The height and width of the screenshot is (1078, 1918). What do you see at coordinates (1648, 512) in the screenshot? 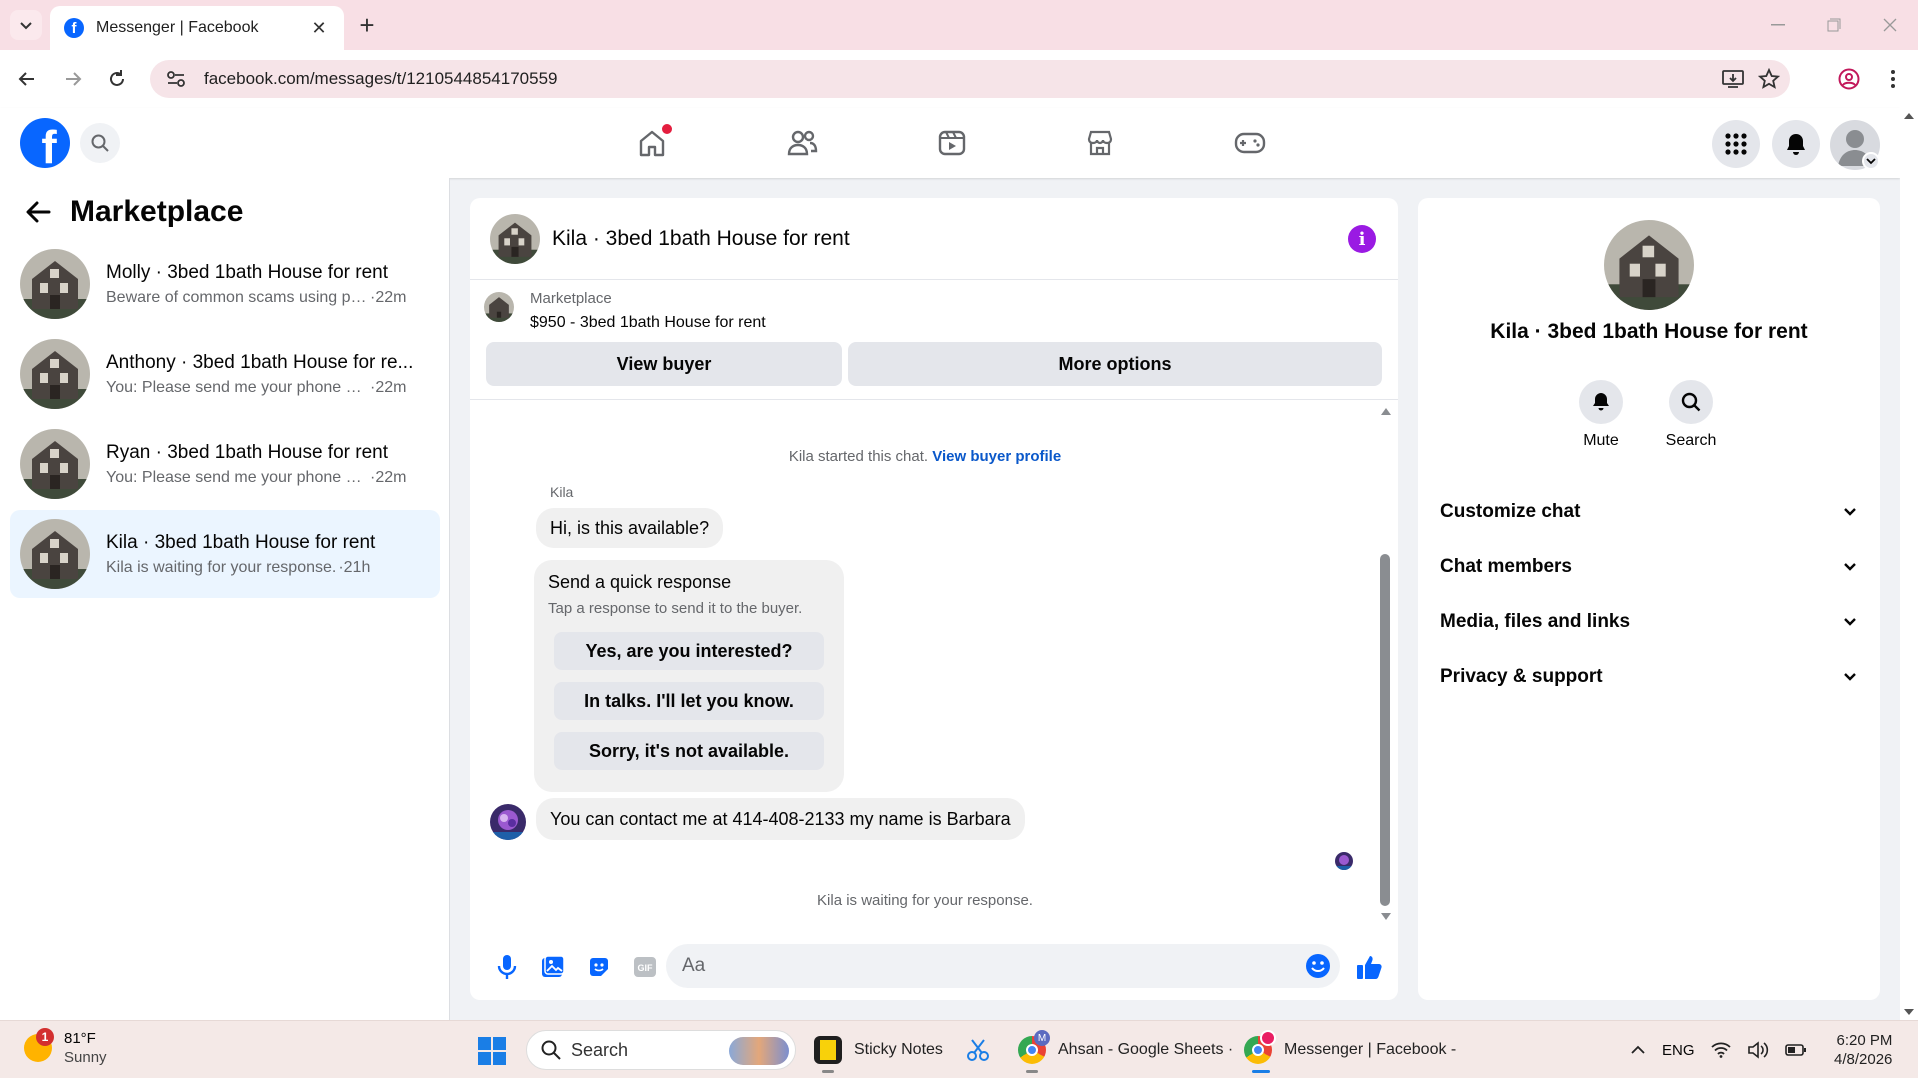
I see `customize-chat-section: Customize chat` at bounding box center [1648, 512].